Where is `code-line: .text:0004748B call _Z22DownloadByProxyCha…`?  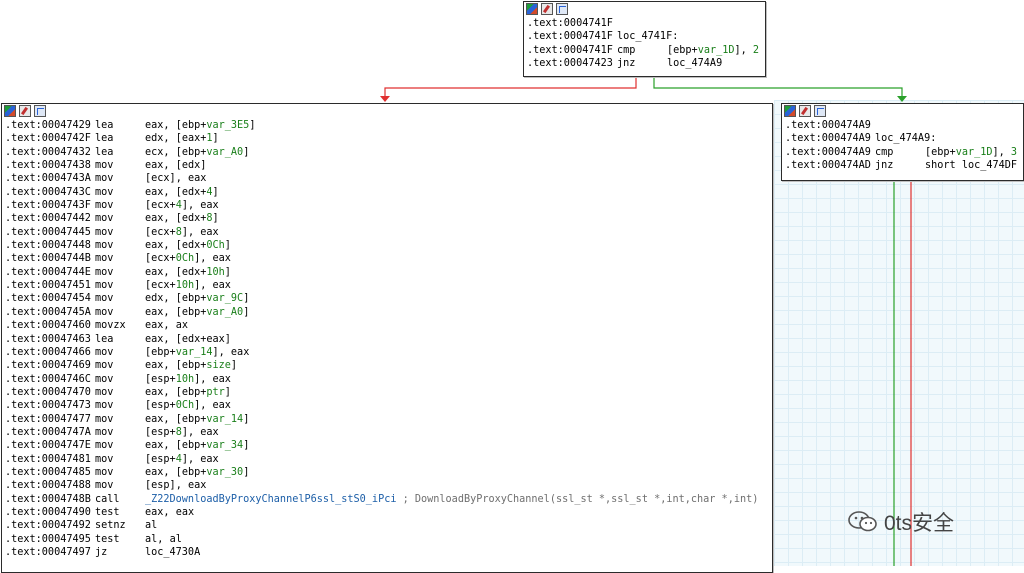 code-line: .text:0004748B call _Z22DownloadByProxyCha… is located at coordinates (388, 499).